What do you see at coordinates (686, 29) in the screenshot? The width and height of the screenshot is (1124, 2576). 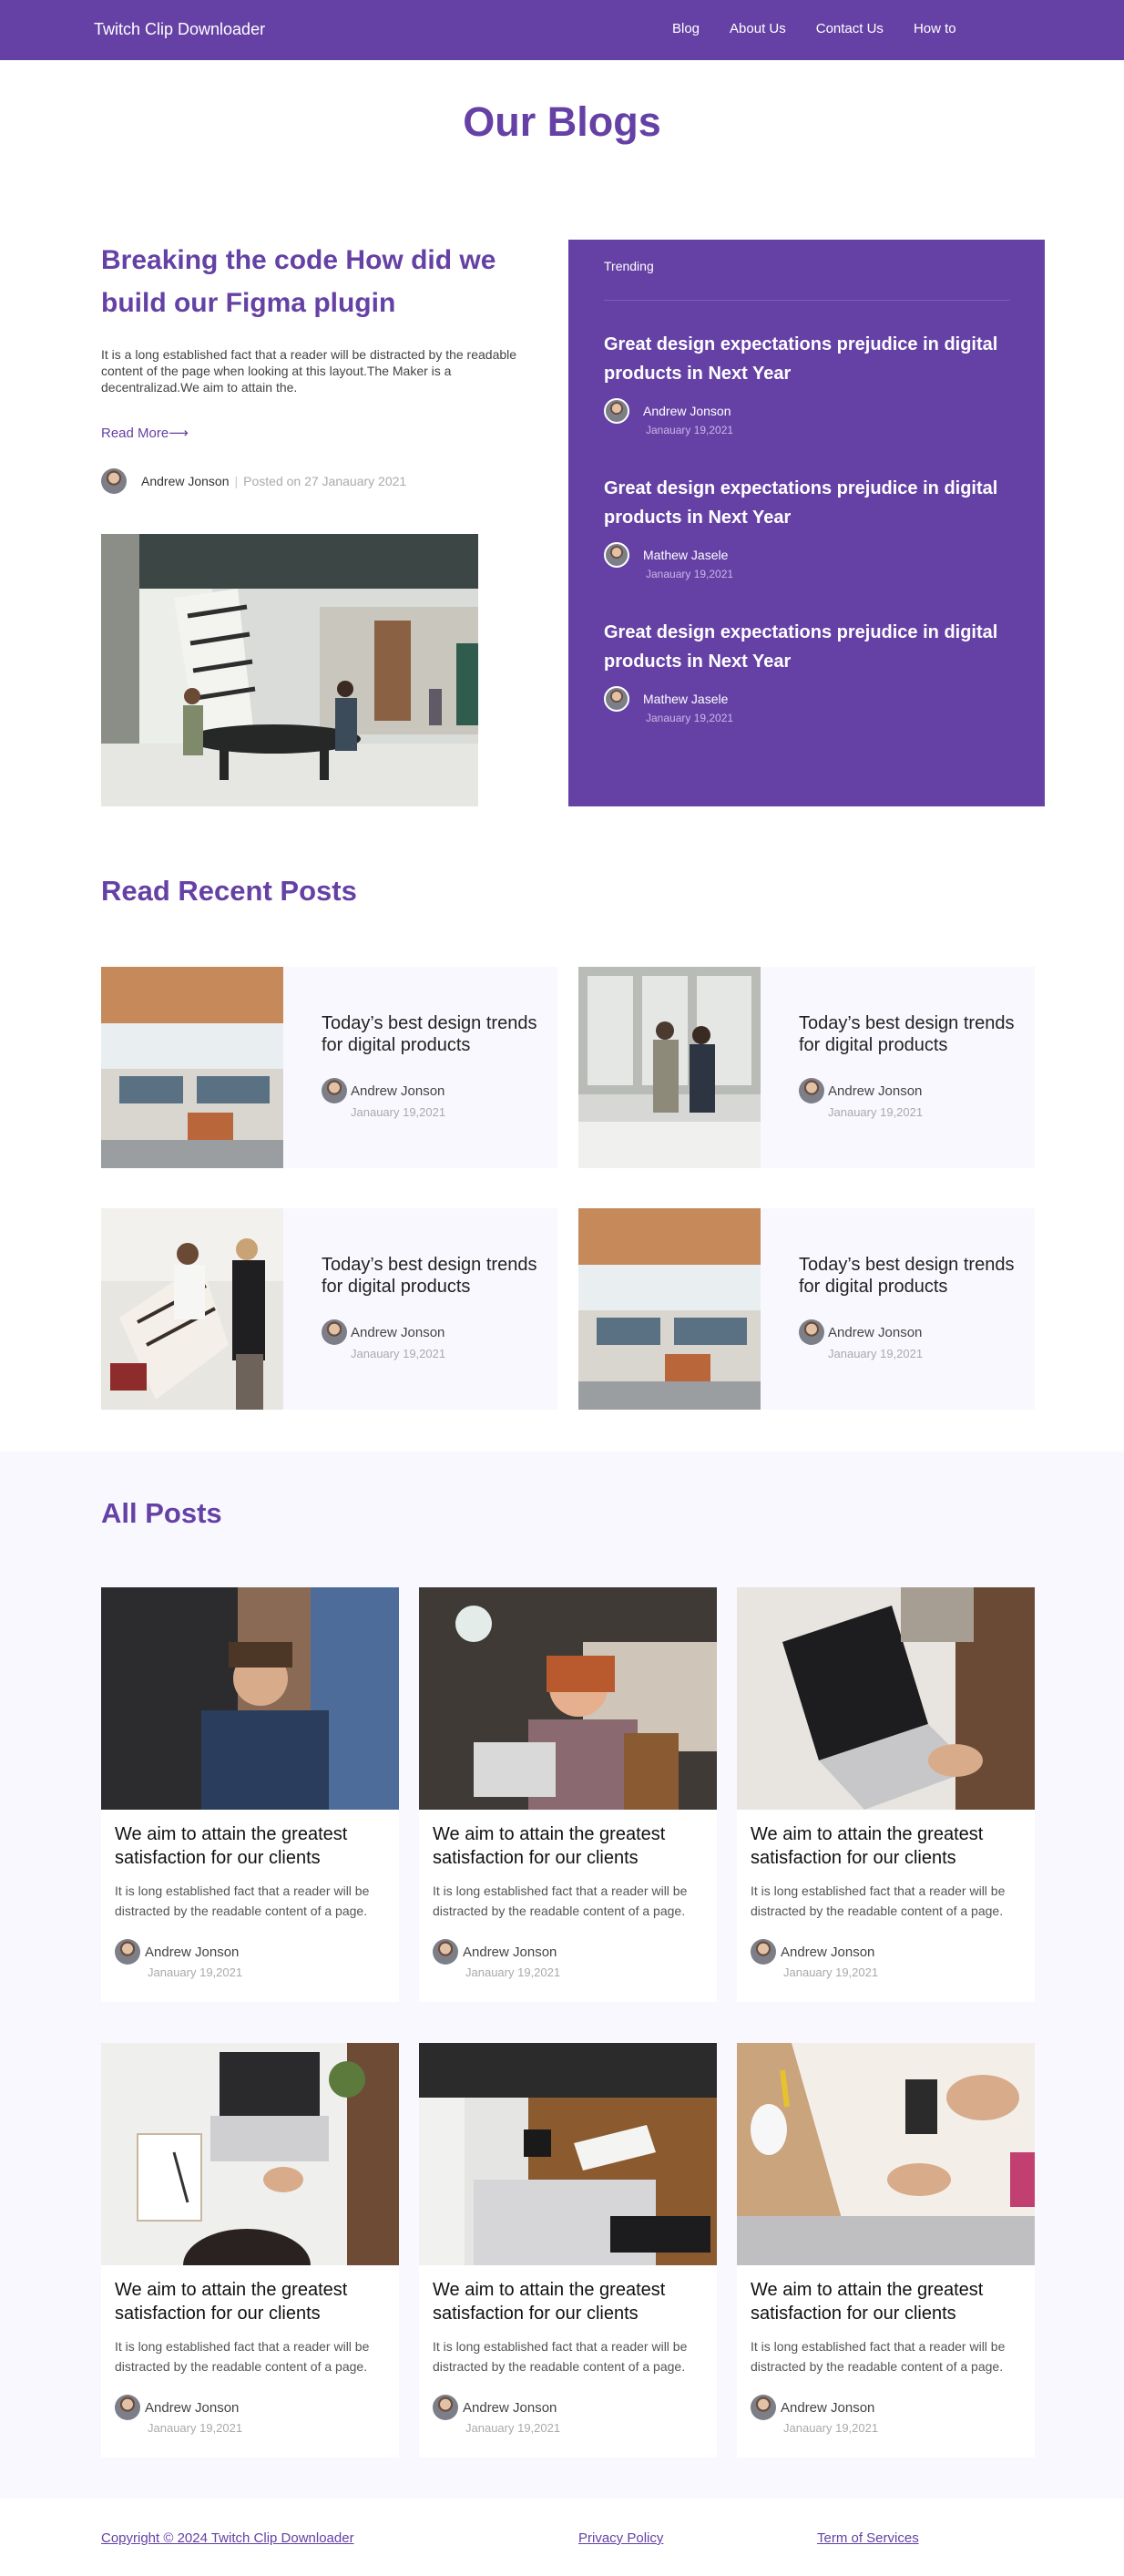 I see `nav-link-blog: Blog` at bounding box center [686, 29].